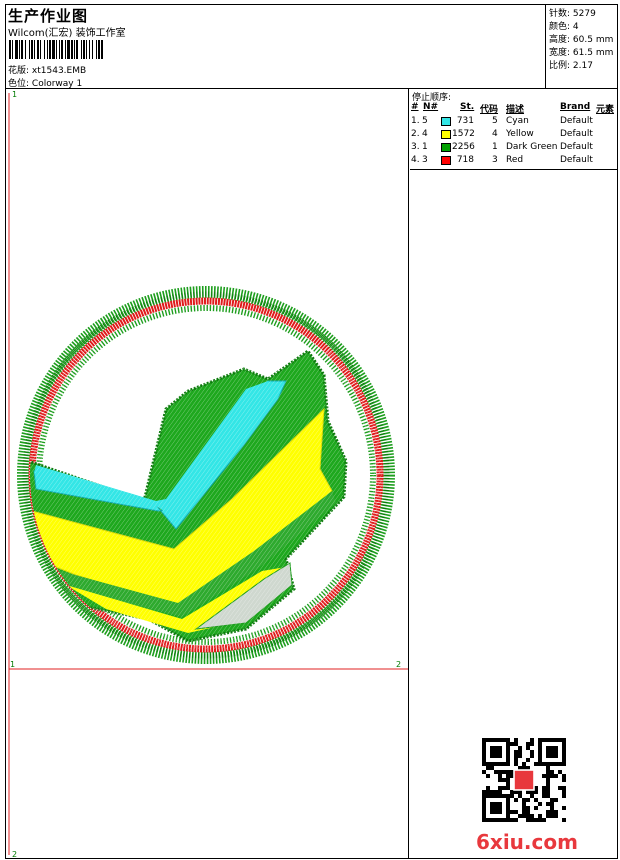 This screenshot has height=860, width=620. Describe the element at coordinates (431, 107) in the screenshot. I see `col-header-needle: N#` at that location.